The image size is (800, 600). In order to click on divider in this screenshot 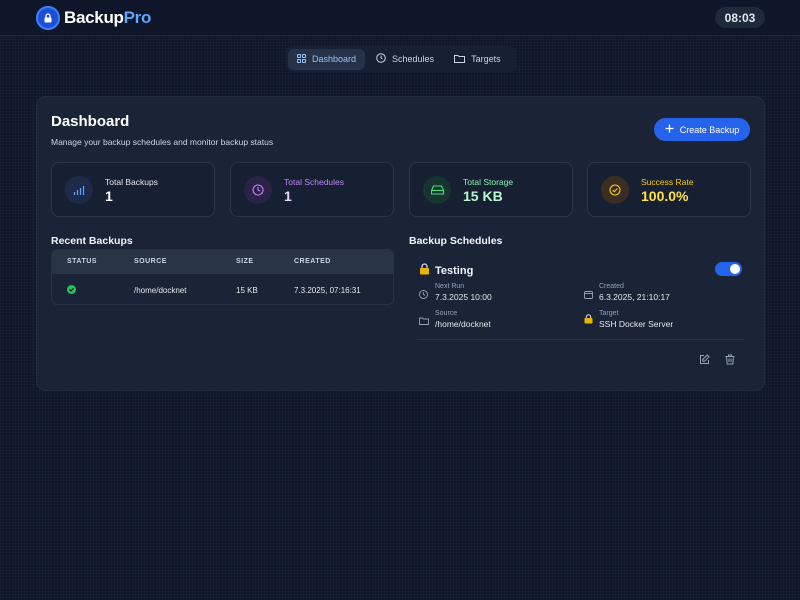, I will do `click(580, 339)`.